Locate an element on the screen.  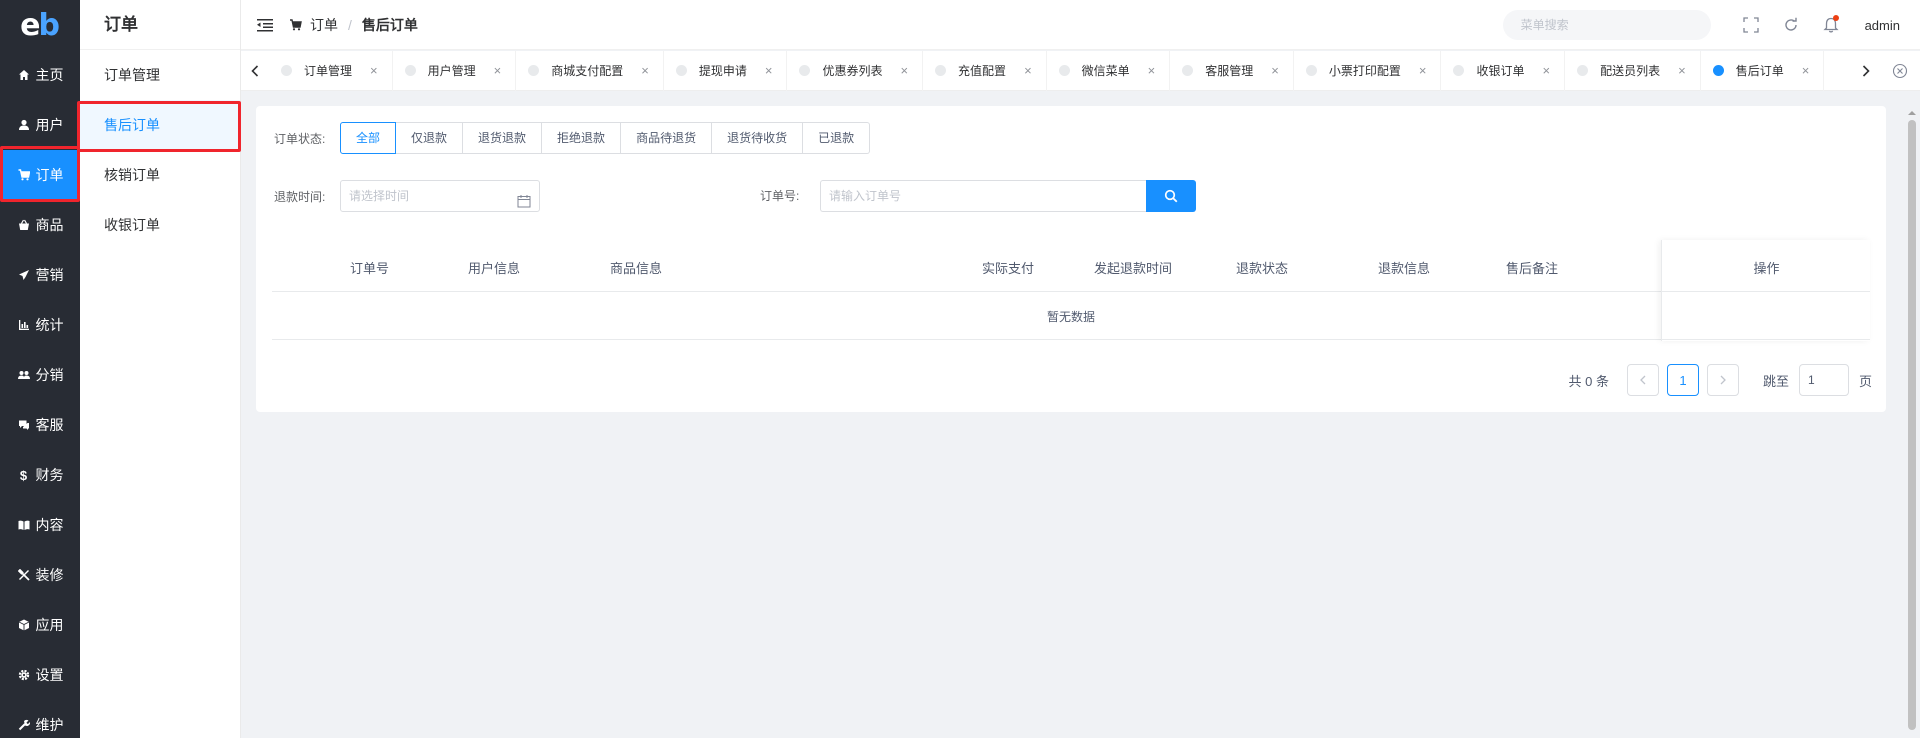
order-no-label: 订单号: is located at coordinates (780, 196).